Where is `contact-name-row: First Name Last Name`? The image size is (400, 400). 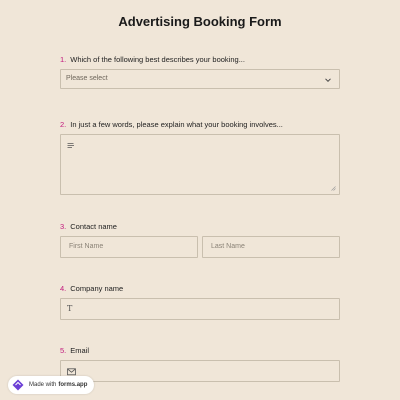
contact-name-row: First Name Last Name is located at coordinates (200, 247).